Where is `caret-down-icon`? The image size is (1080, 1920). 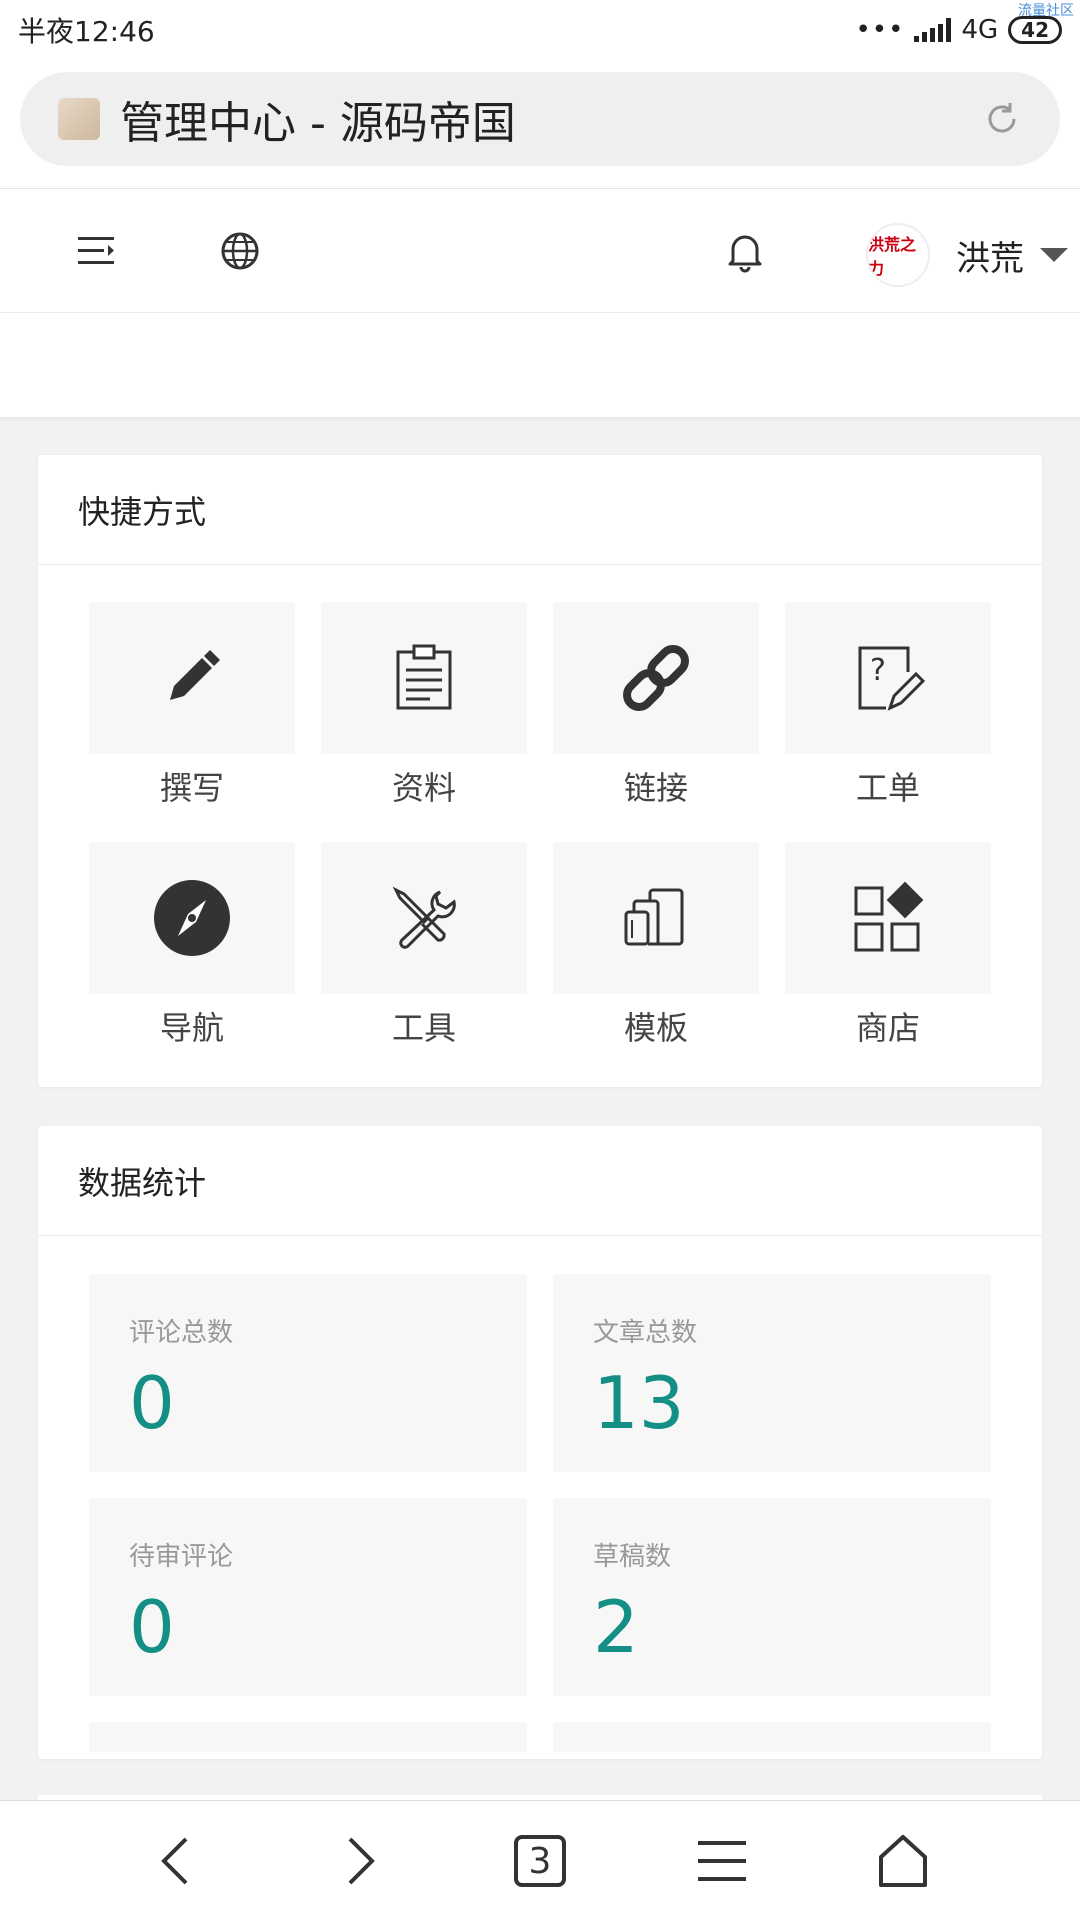 caret-down-icon is located at coordinates (1054, 255).